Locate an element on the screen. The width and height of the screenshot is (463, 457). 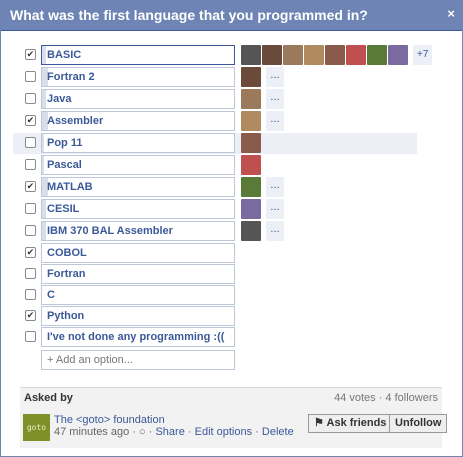
author-link: The <goto> foundation is located at coordinates (109, 420).